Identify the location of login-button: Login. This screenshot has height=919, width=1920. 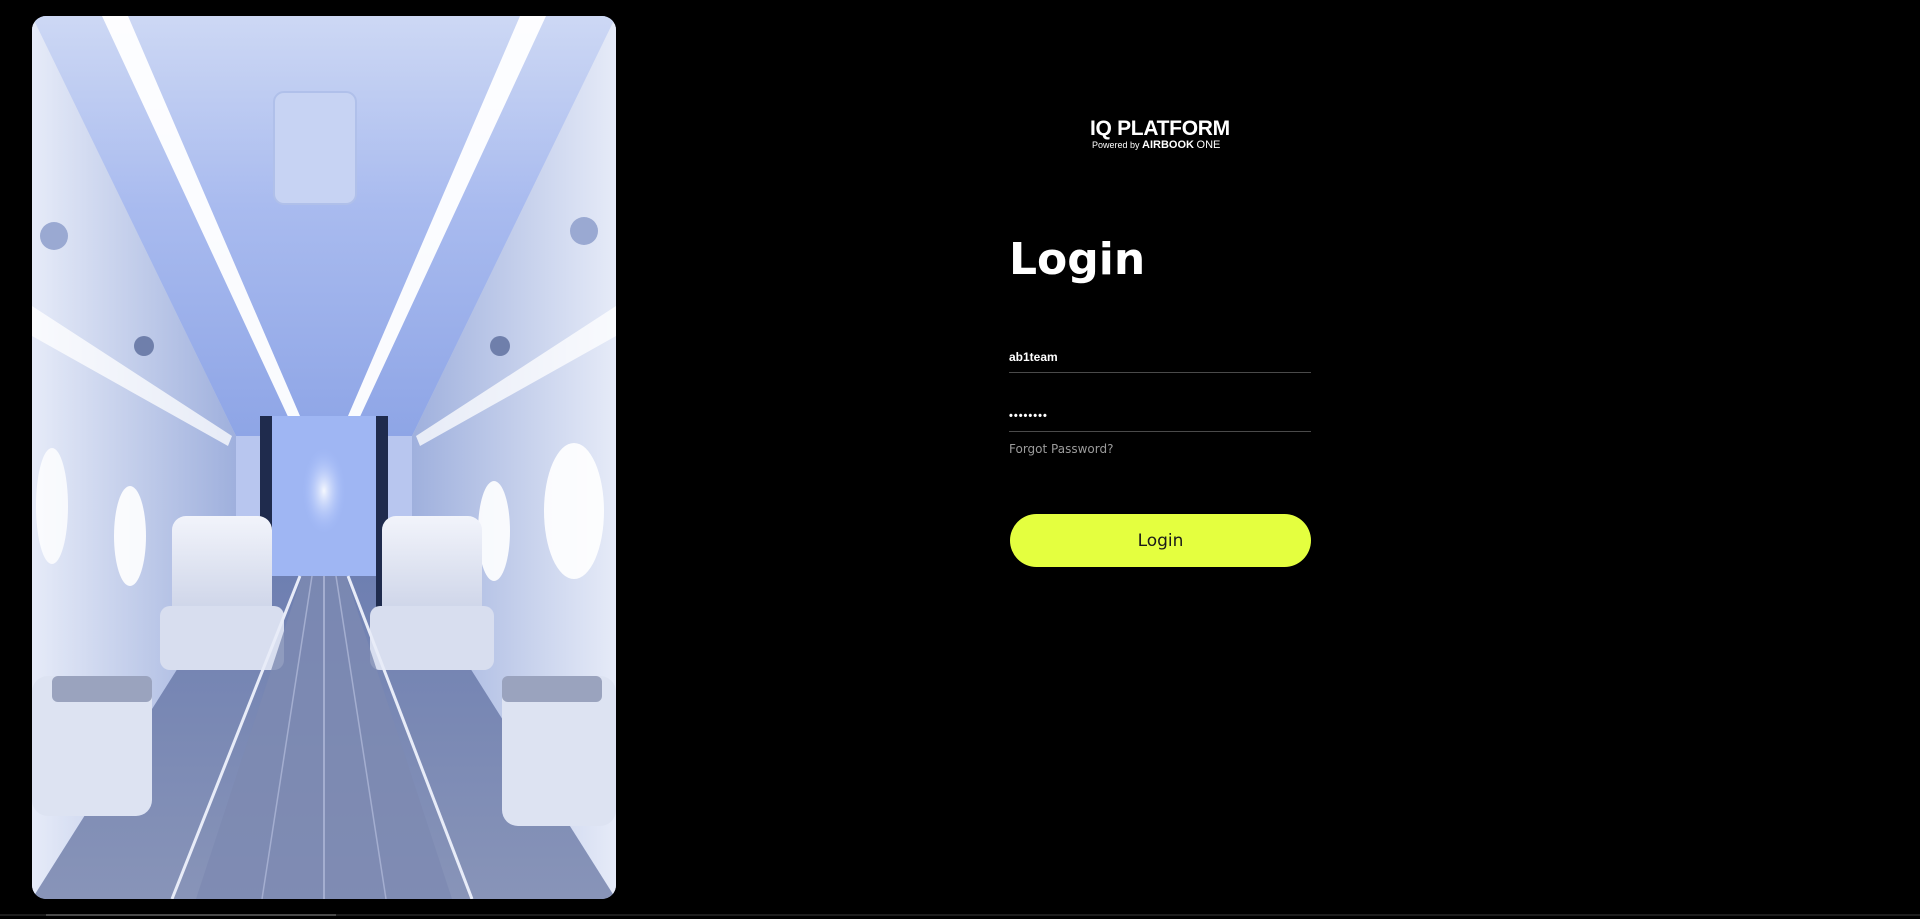
(1160, 540).